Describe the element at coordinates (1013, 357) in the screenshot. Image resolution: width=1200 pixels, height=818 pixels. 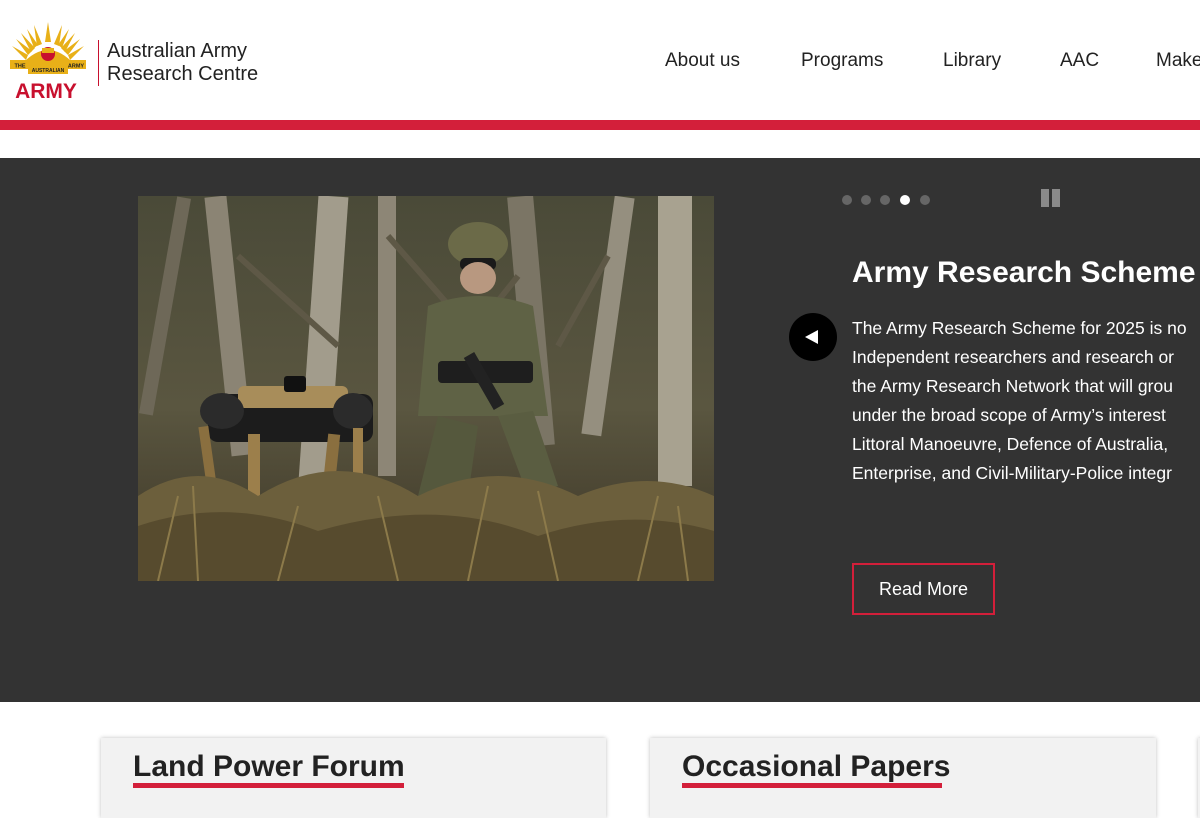
I see `slide-description-line: Independent researchers and research or` at that location.